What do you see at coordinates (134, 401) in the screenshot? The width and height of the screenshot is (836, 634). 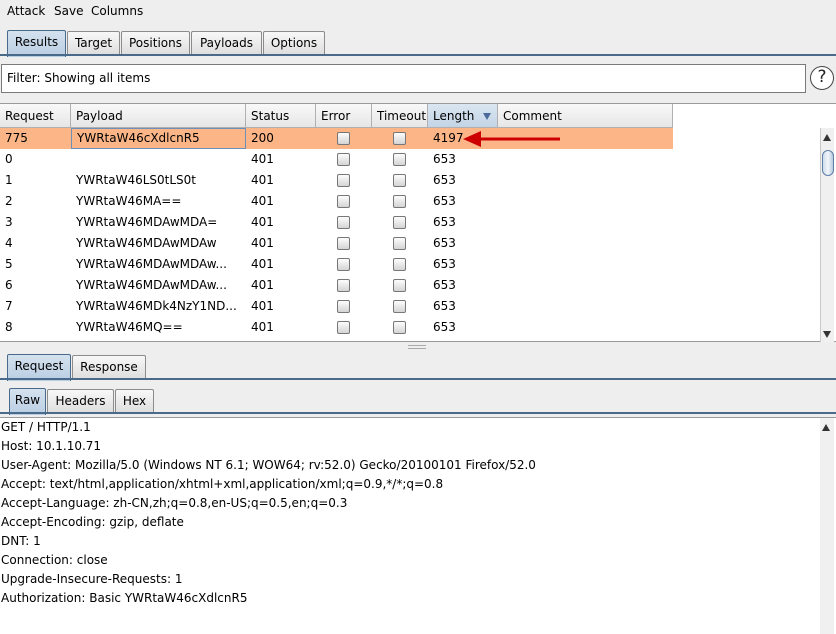 I see `tab-hex: Hex` at bounding box center [134, 401].